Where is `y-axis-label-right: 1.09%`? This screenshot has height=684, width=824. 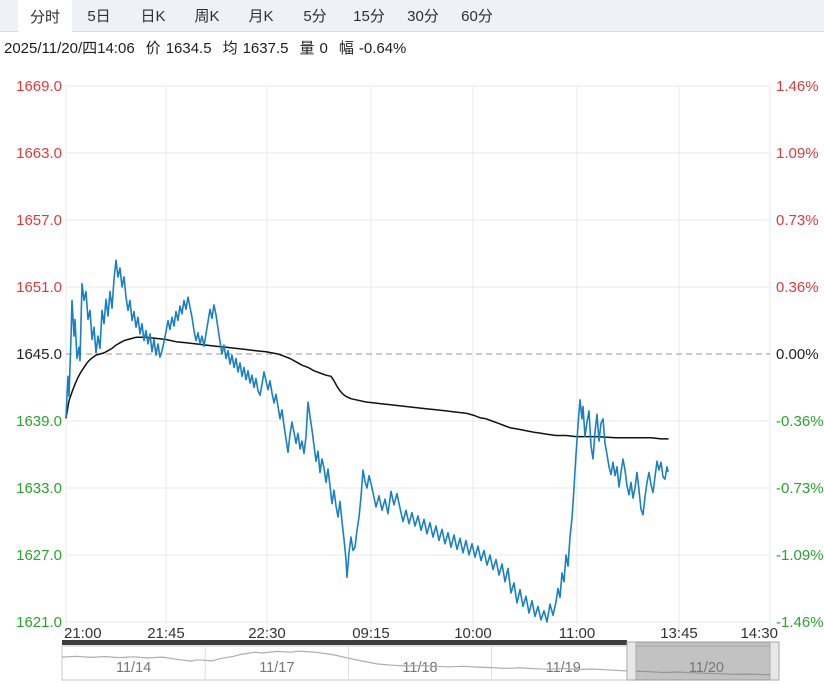 y-axis-label-right: 1.09% is located at coordinates (797, 153).